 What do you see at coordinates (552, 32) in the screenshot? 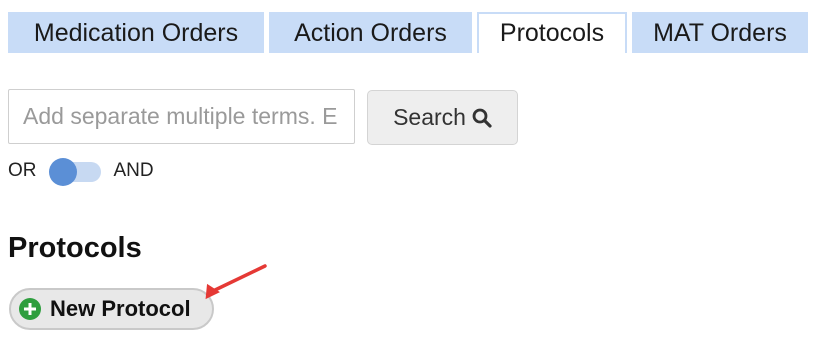
I see `tab-protocols: Protocols` at bounding box center [552, 32].